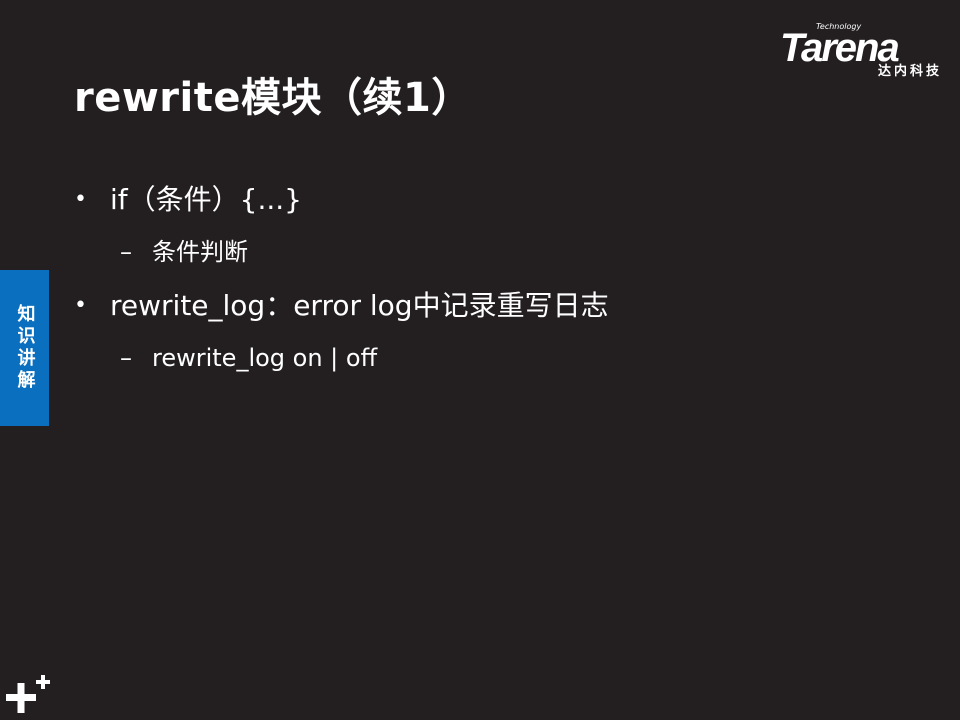 This screenshot has width=960, height=720. Describe the element at coordinates (206, 199) in the screenshot. I see `bullet-text: if（条件）{...}` at that location.